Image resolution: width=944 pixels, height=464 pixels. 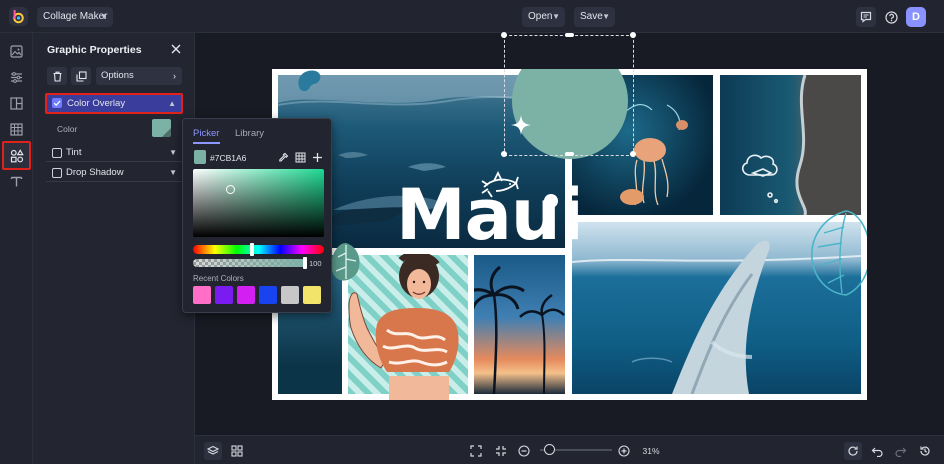 What do you see at coordinates (543, 17) in the screenshot?
I see `open-button: Open ▼` at bounding box center [543, 17].